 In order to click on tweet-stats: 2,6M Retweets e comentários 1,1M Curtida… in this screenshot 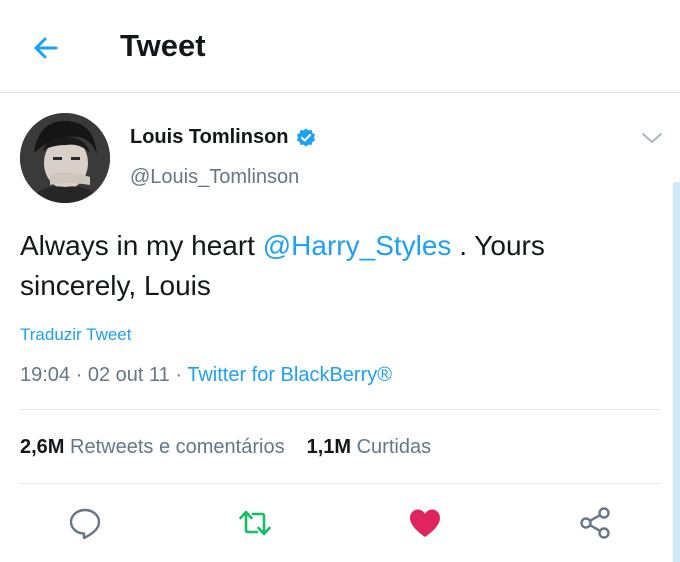, I will do `click(236, 447)`.